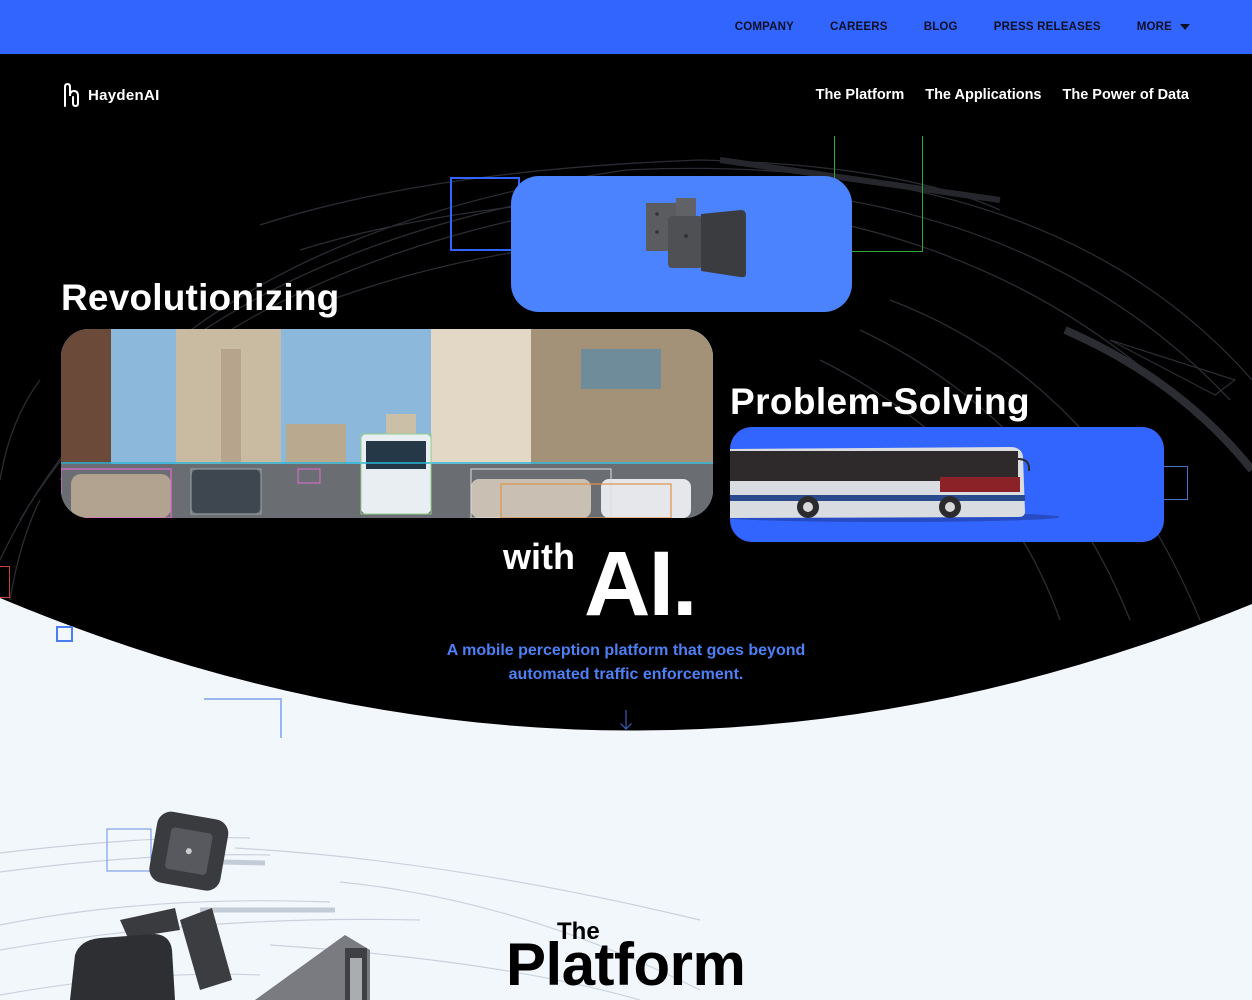 This screenshot has width=1252, height=1000. I want to click on camera-device-card, so click(681, 244).